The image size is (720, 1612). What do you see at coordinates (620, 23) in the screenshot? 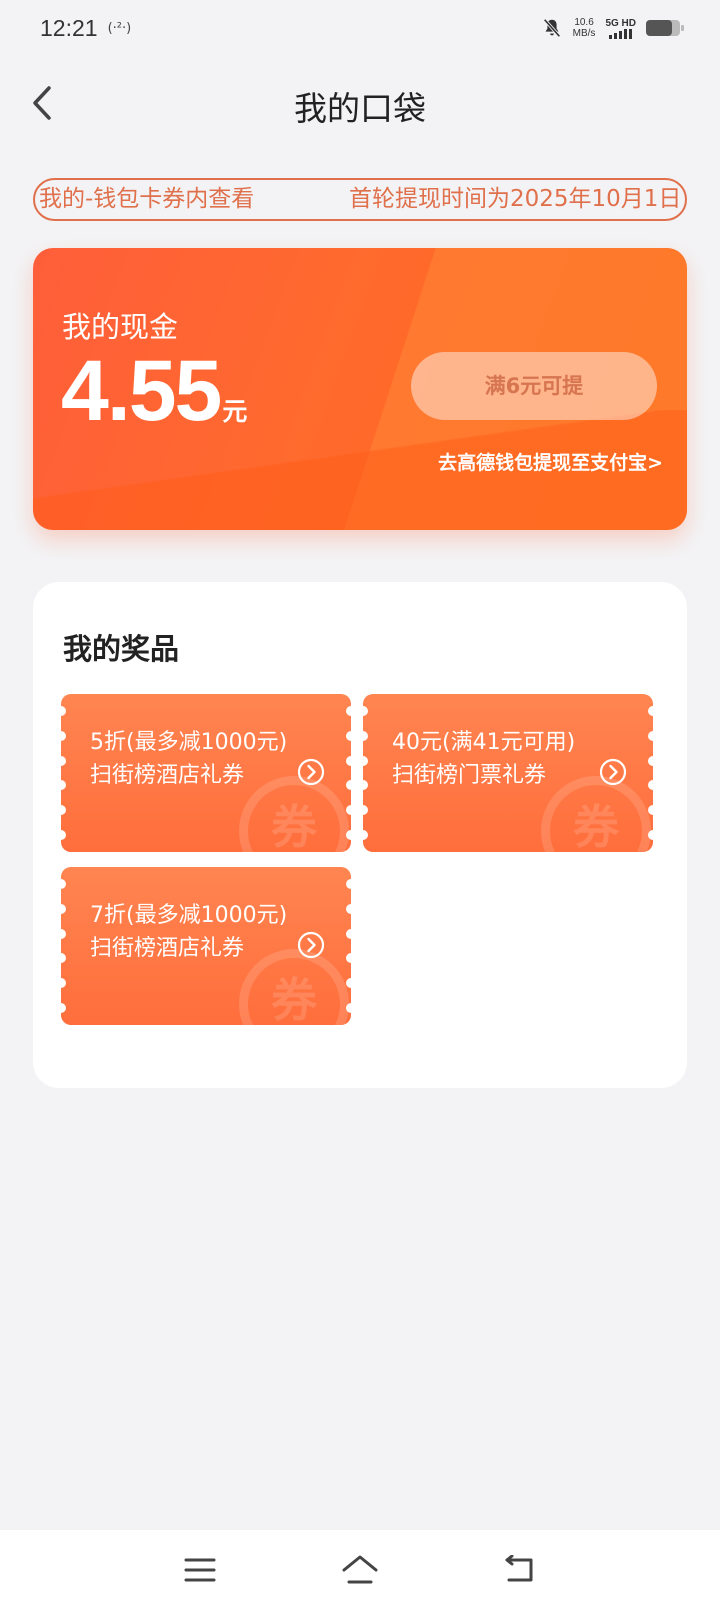
I see `network-type: 5G HD` at bounding box center [620, 23].